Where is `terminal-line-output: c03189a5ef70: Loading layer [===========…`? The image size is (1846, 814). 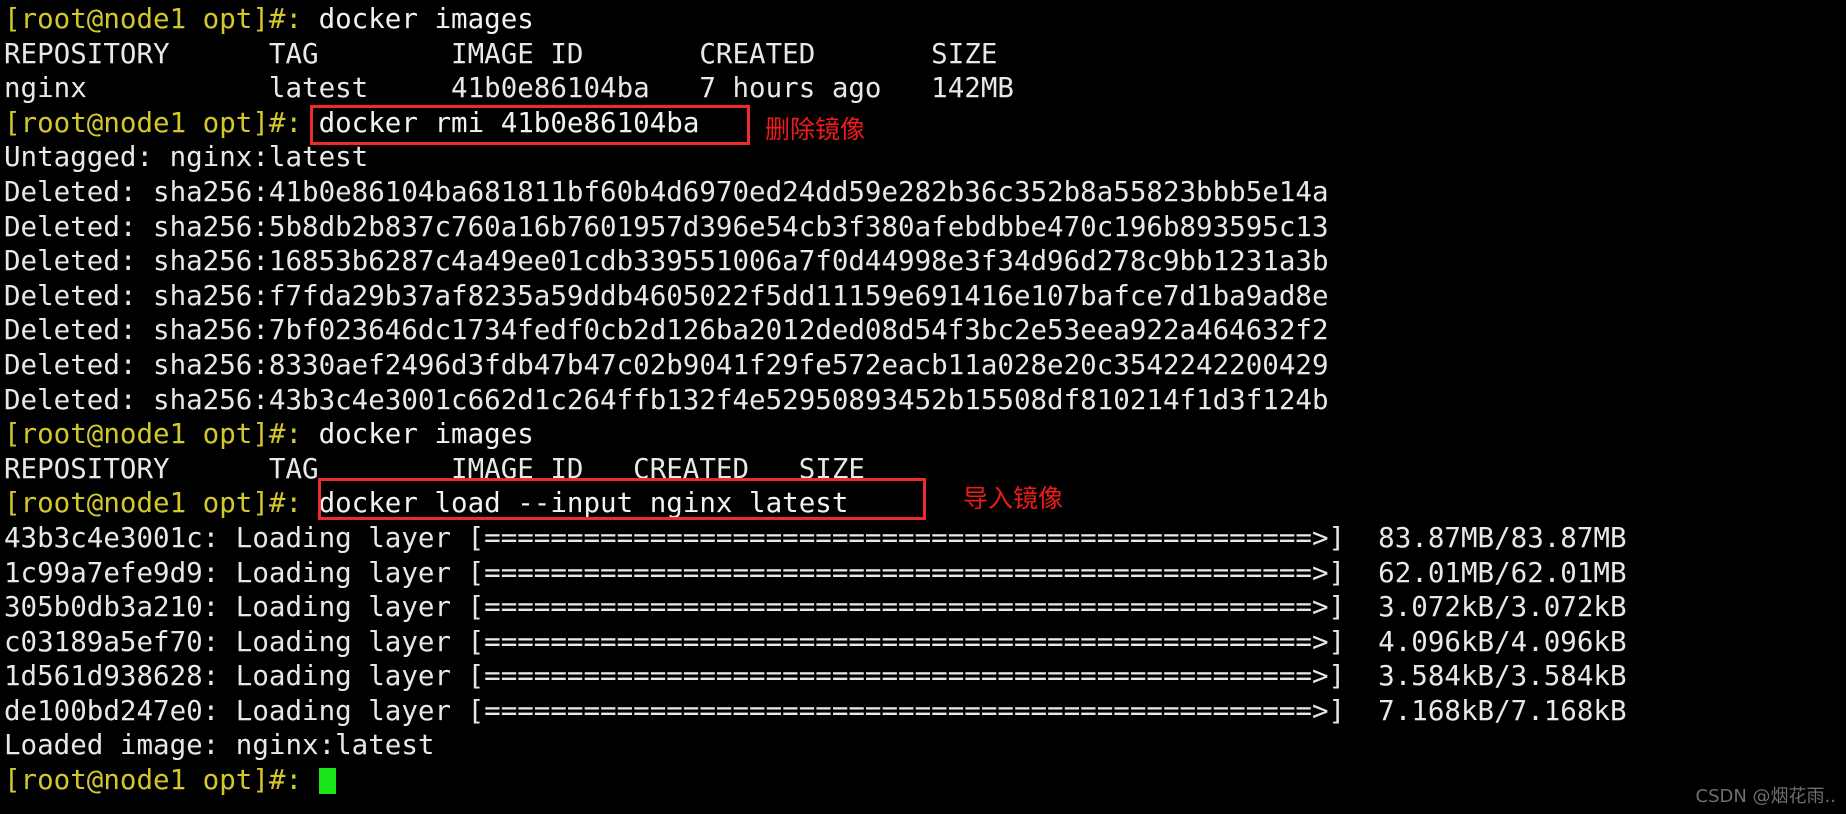 terminal-line-output: c03189a5ef70: Loading layer [===========… is located at coordinates (815, 641).